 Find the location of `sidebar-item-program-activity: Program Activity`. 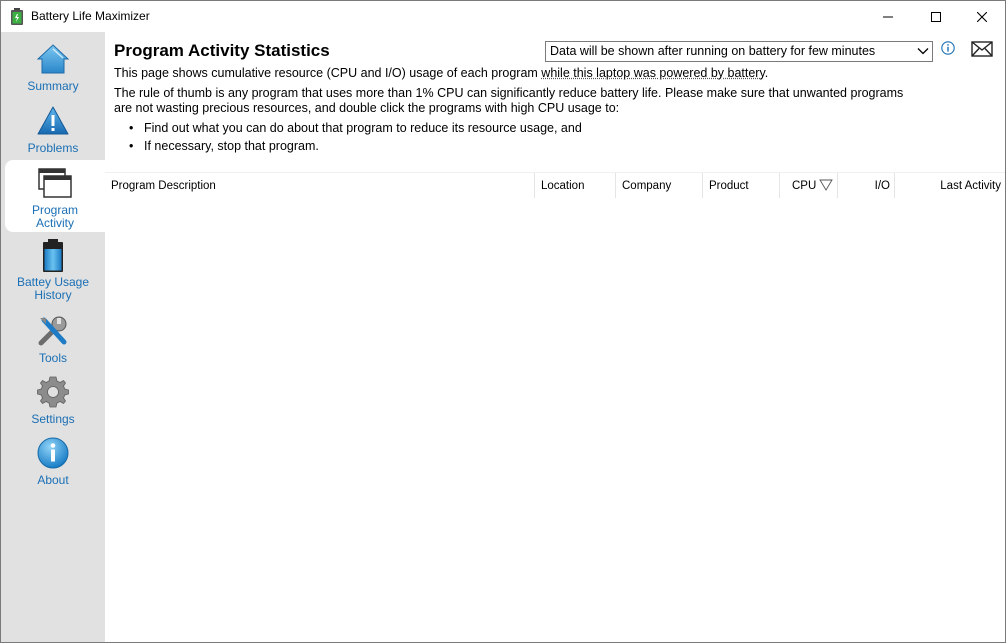

sidebar-item-program-activity: Program Activity is located at coordinates (55, 196).